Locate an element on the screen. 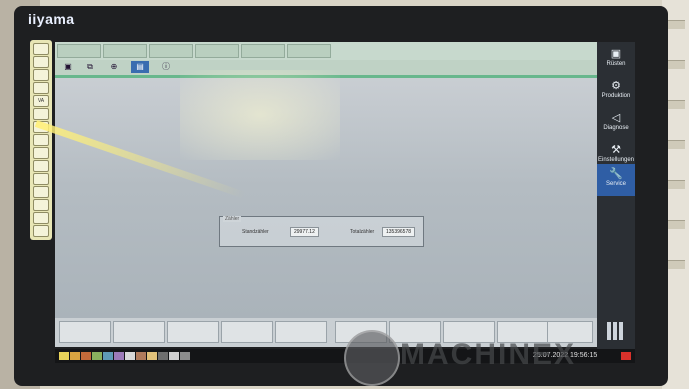 The height and width of the screenshot is (389, 689). tab-more is located at coordinates (309, 51).